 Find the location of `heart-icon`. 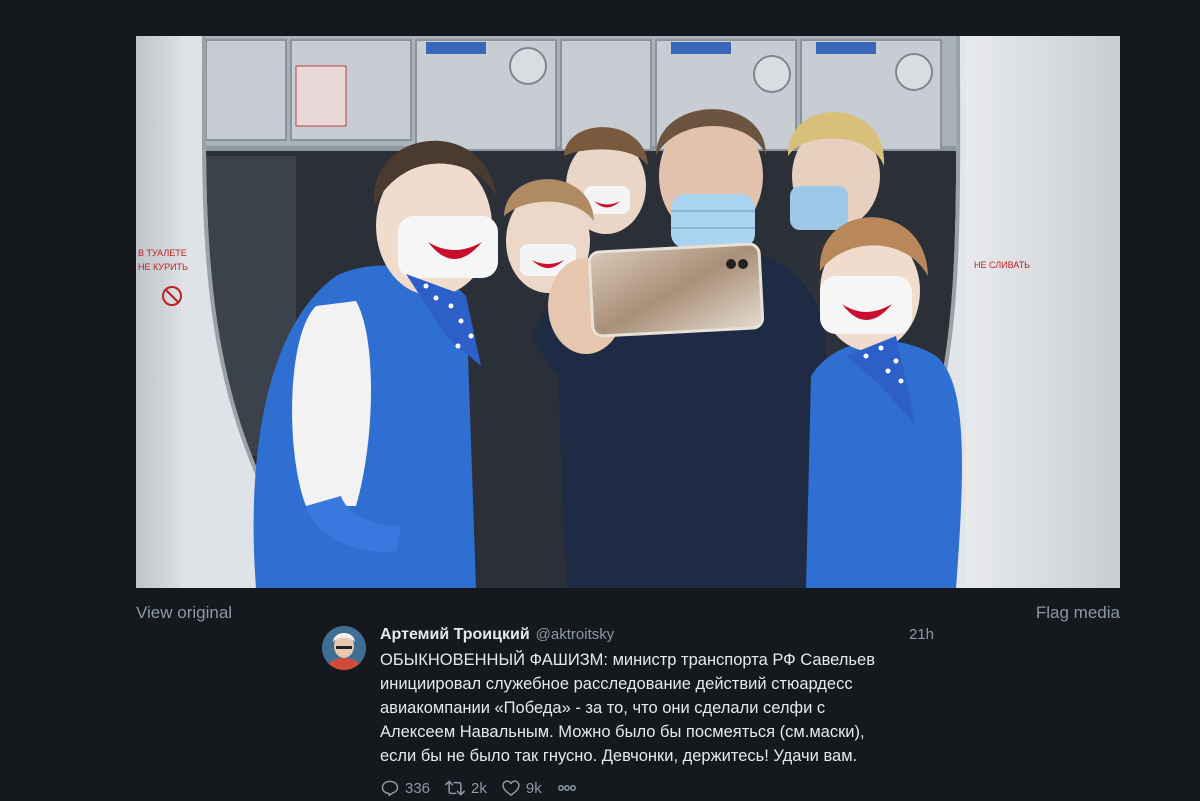

heart-icon is located at coordinates (511, 788).